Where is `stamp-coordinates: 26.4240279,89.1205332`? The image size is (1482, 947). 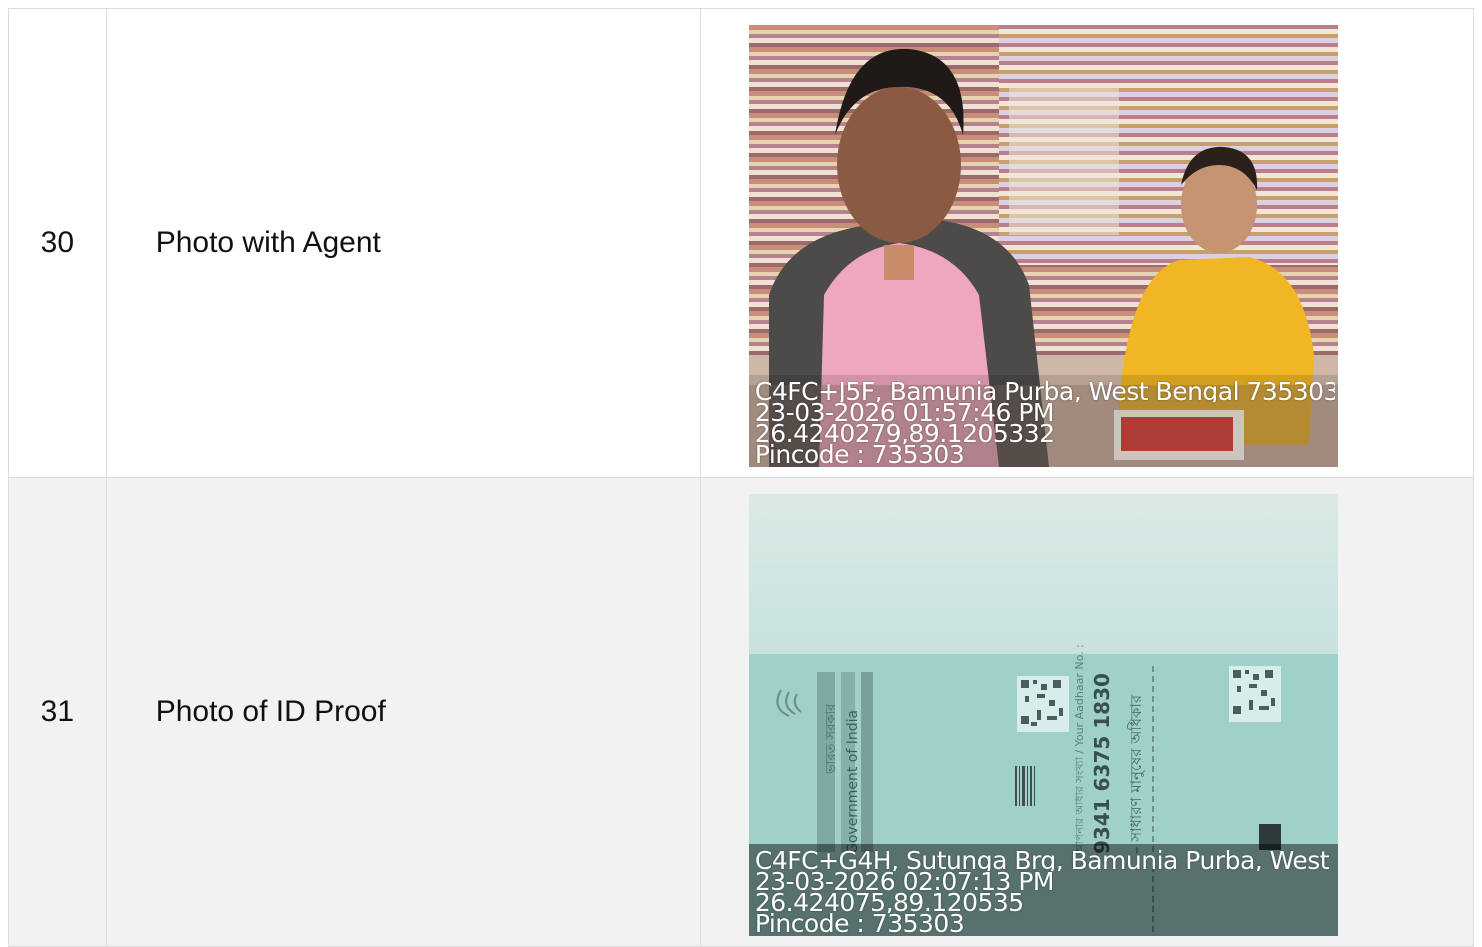 stamp-coordinates: 26.4240279,89.1205332 is located at coordinates (904, 433).